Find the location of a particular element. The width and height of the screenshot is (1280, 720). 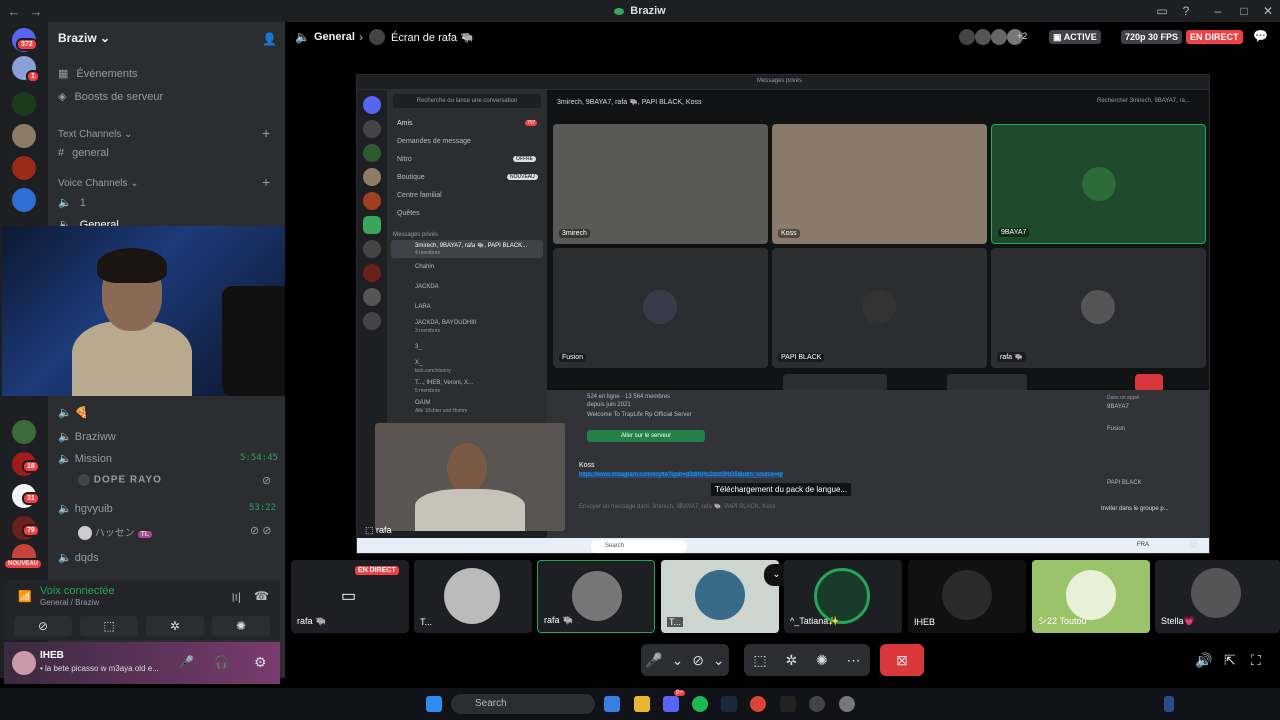

participant-tile: EN DIRECT ▭ rafa 🐃 is located at coordinates (350, 596).